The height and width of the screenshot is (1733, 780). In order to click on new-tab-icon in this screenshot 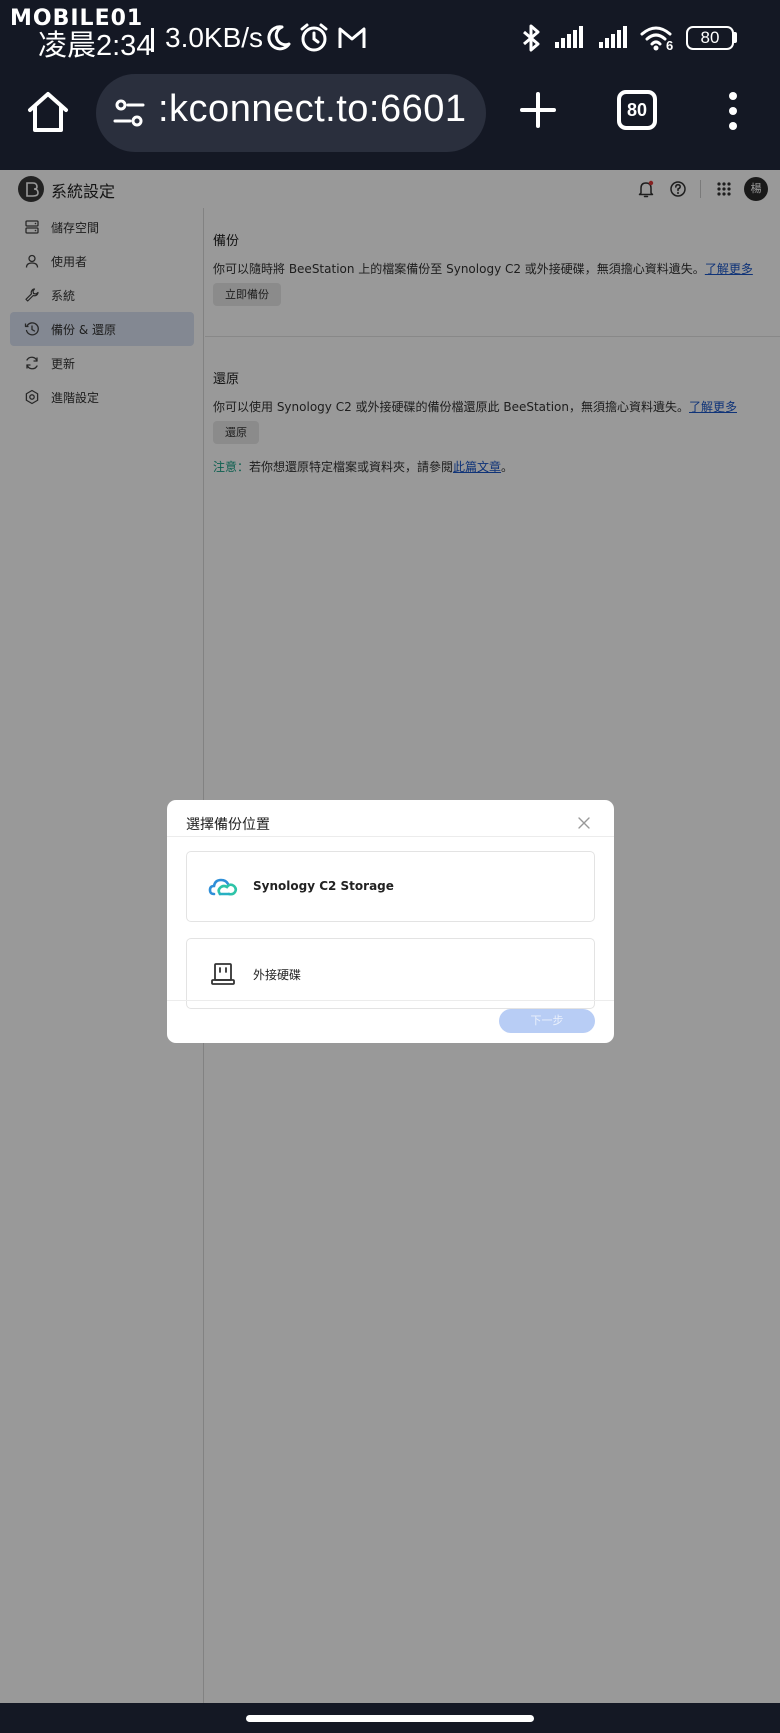, I will do `click(538, 110)`.